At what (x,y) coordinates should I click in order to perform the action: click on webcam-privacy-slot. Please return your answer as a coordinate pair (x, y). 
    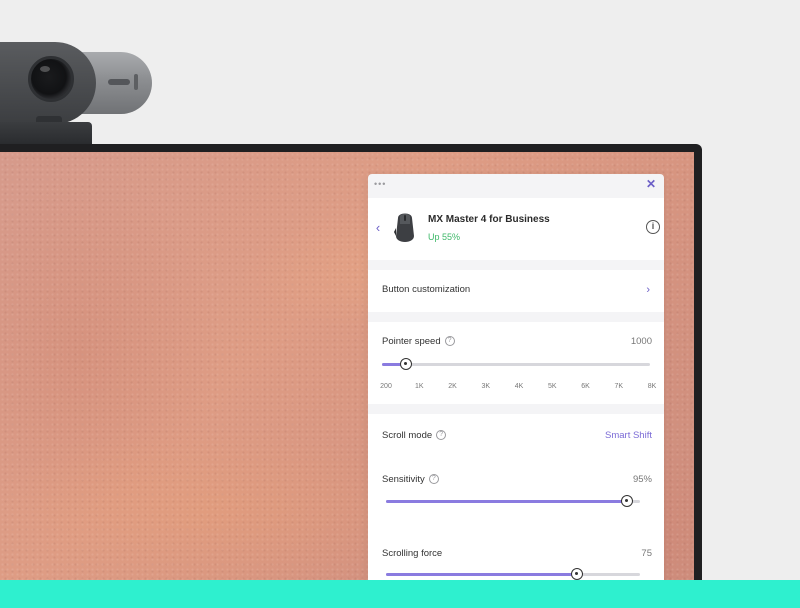
    Looking at the image, I should click on (119, 82).